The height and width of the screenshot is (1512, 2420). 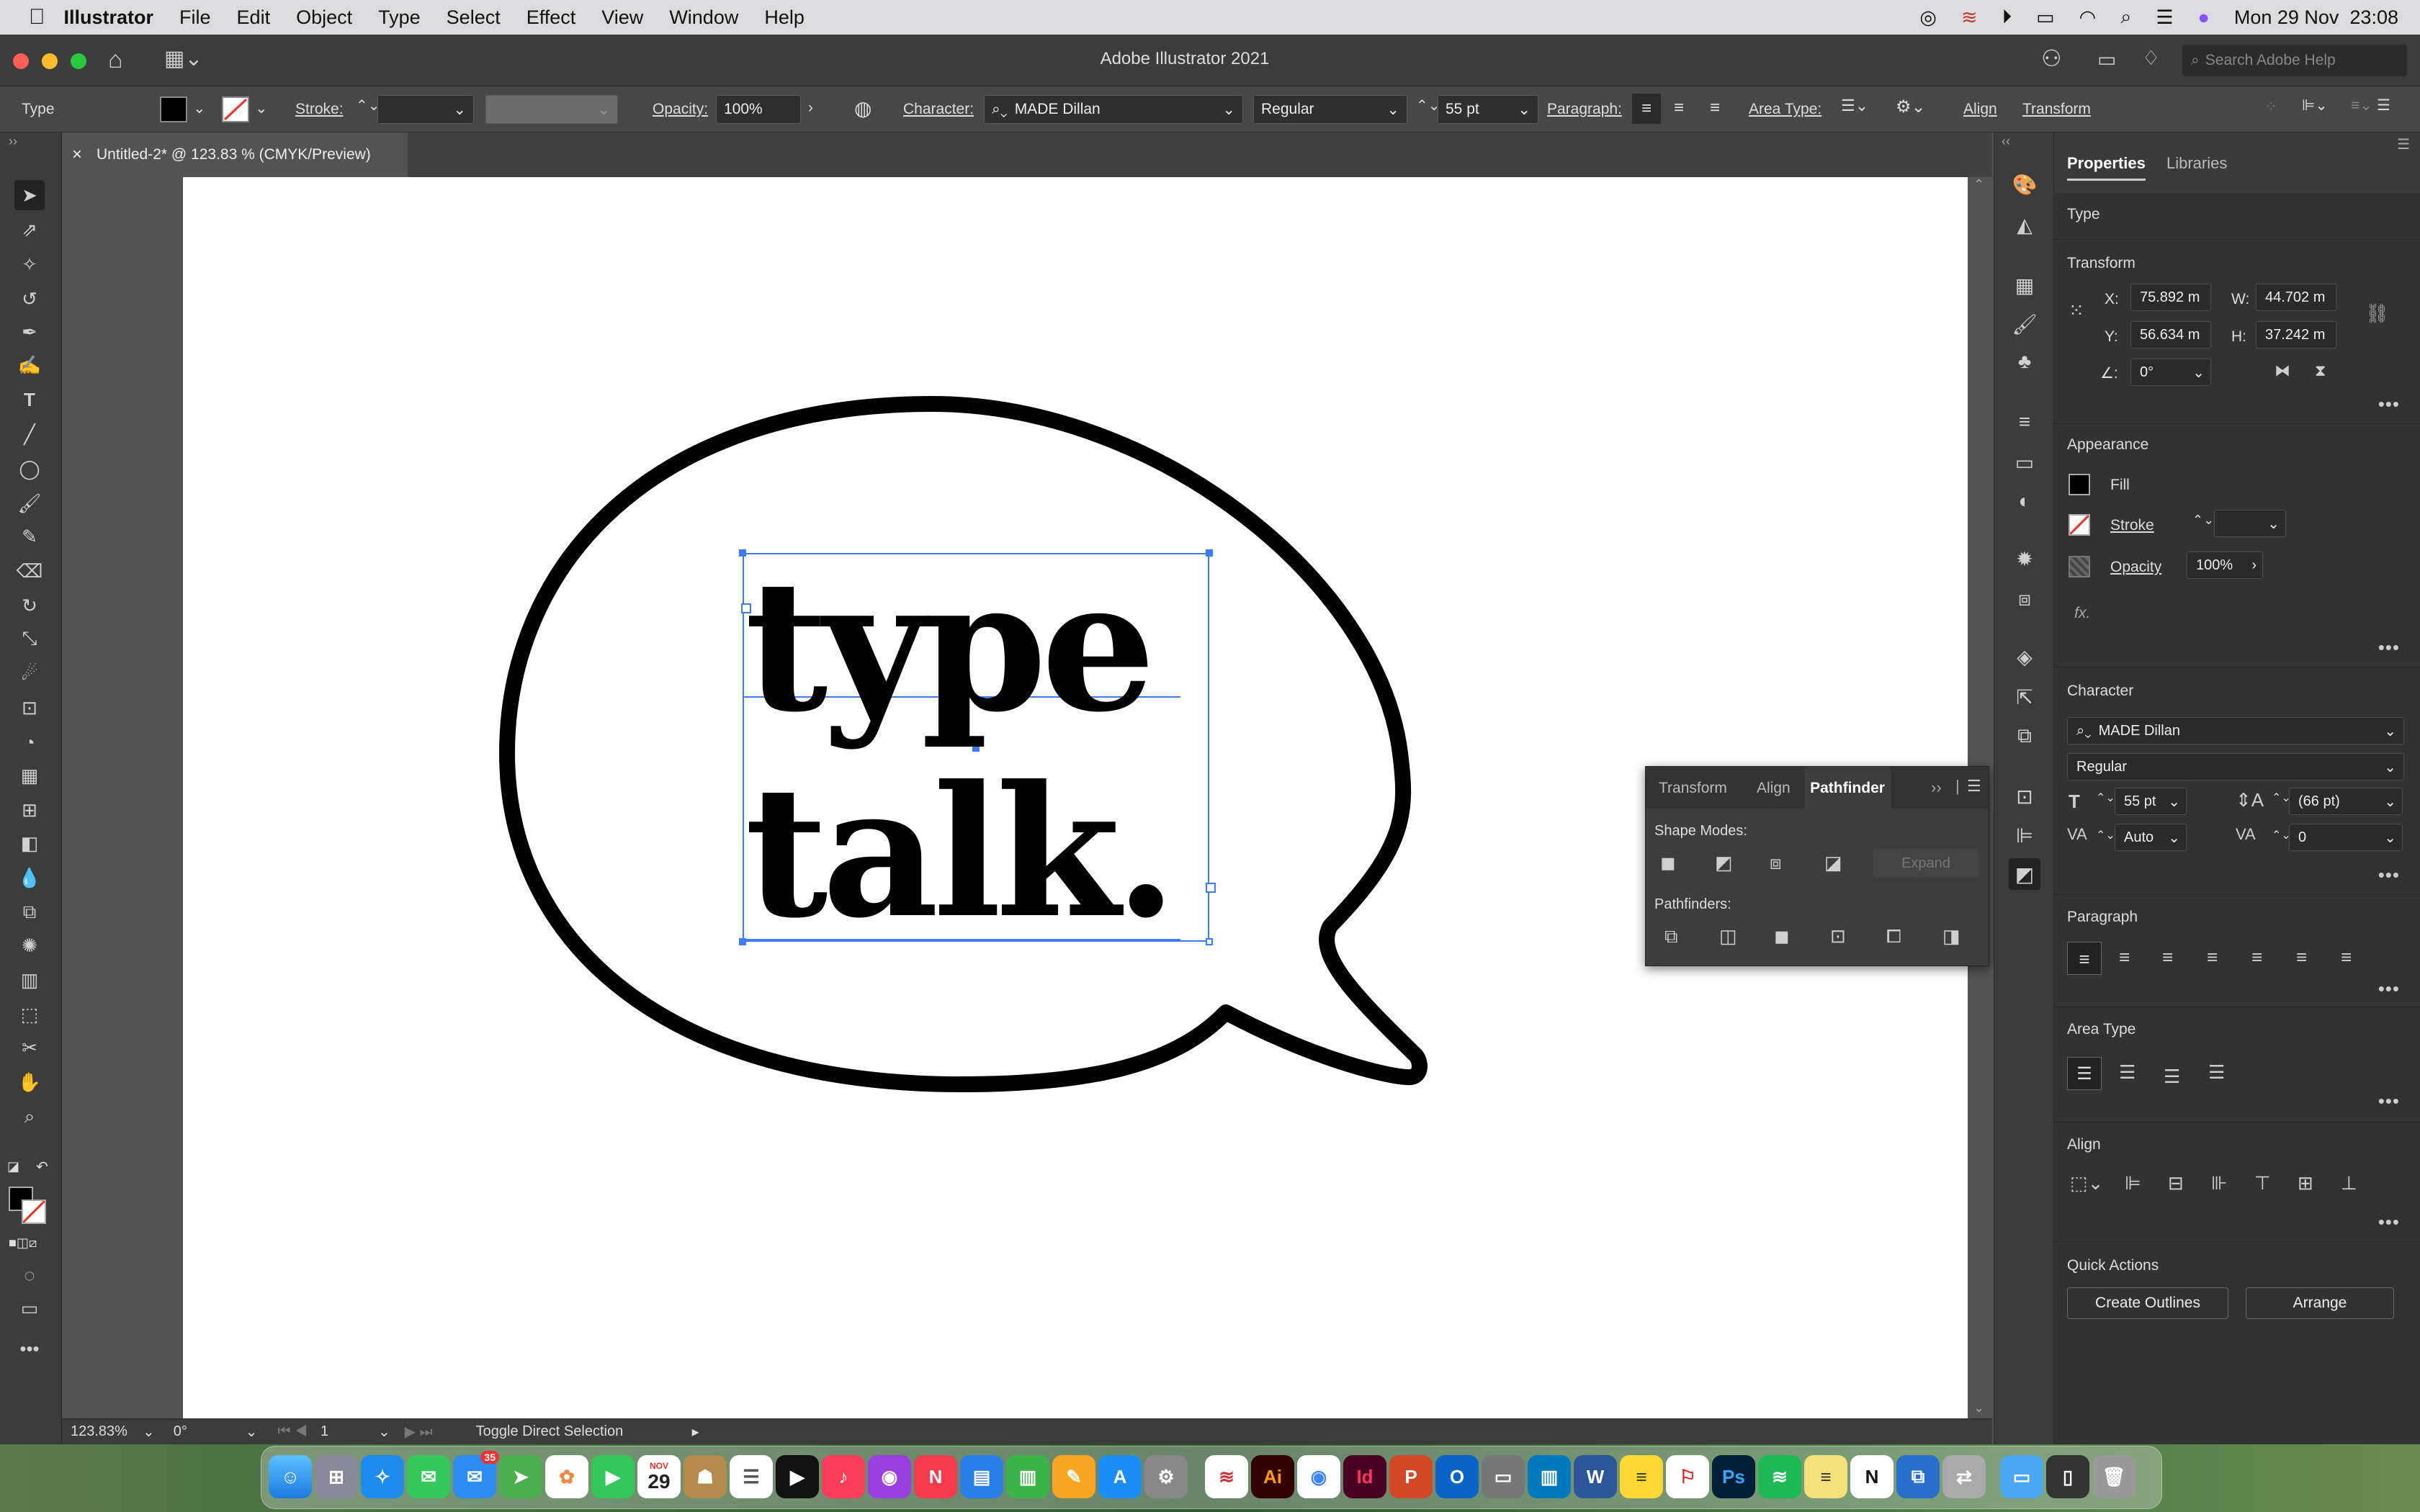 I want to click on font-size-stepper: ⌃⌄, so click(x=1428, y=105).